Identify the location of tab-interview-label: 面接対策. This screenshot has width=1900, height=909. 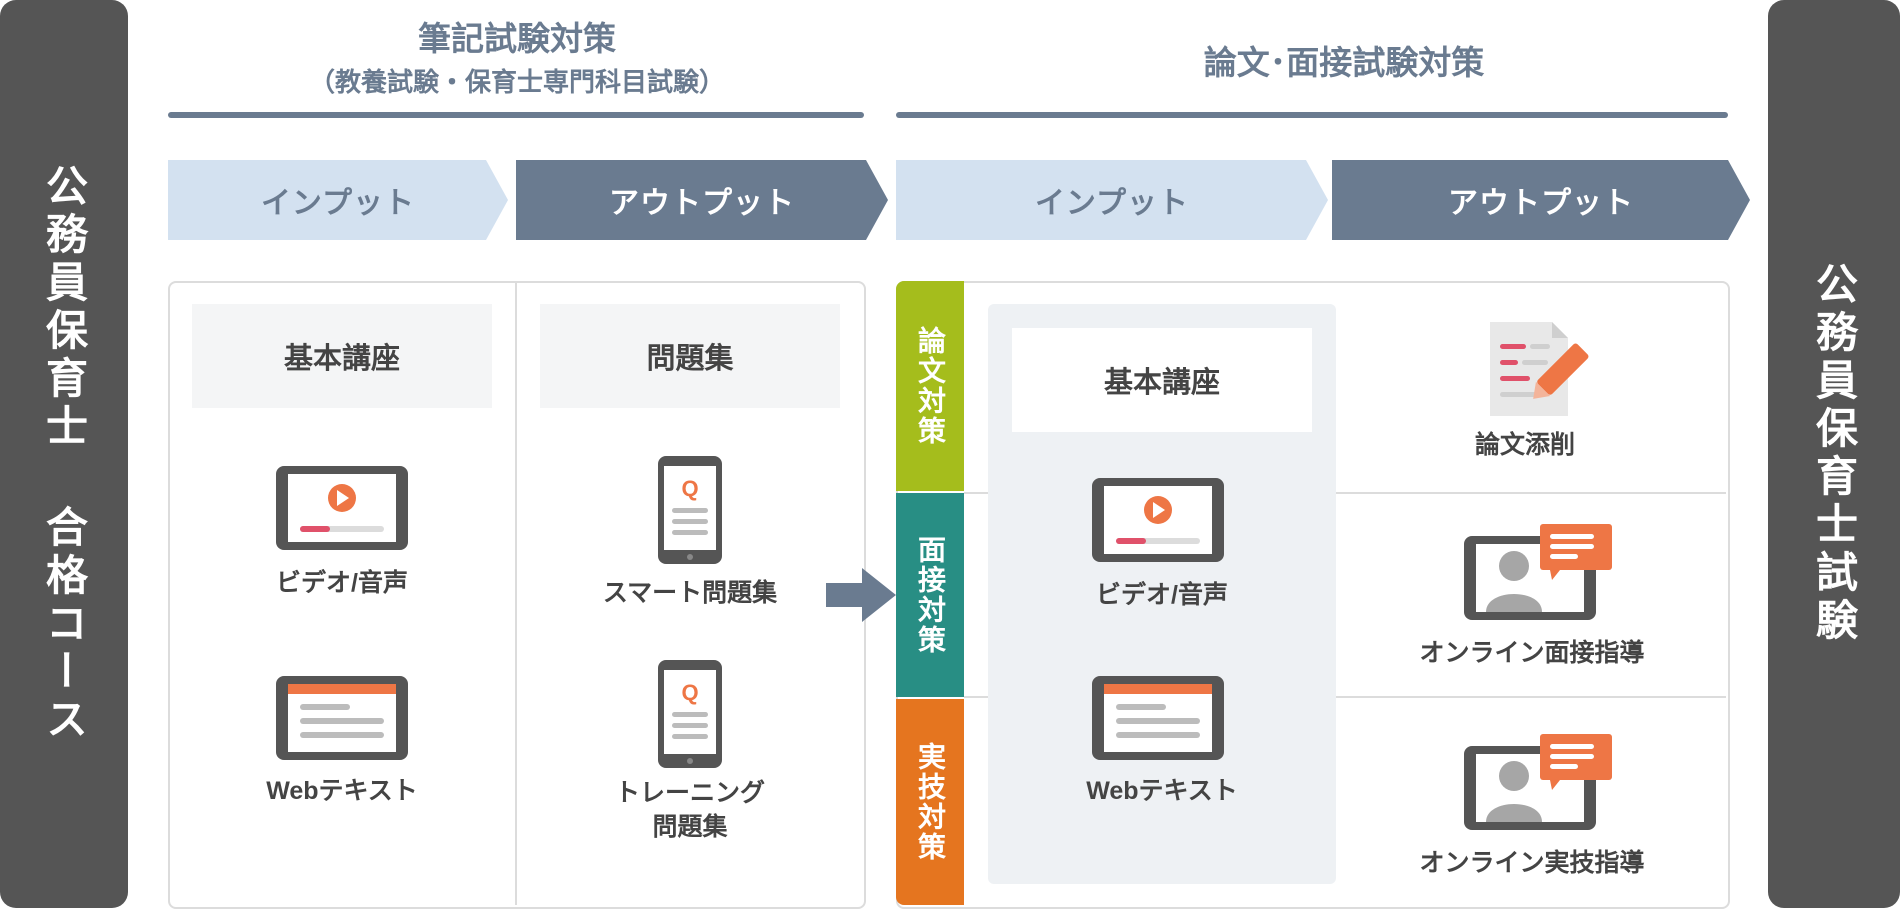
(930, 595).